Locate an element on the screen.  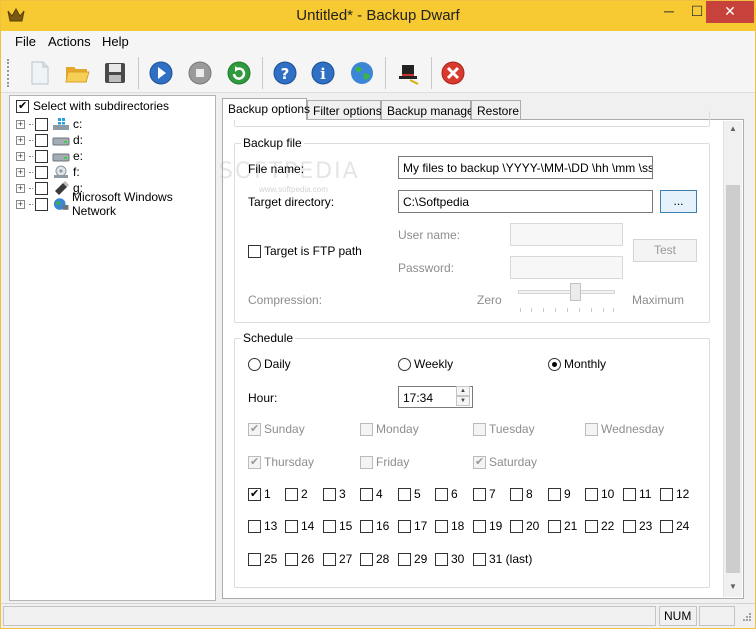
date-checkbox-16: 16 is located at coordinates (374, 526).